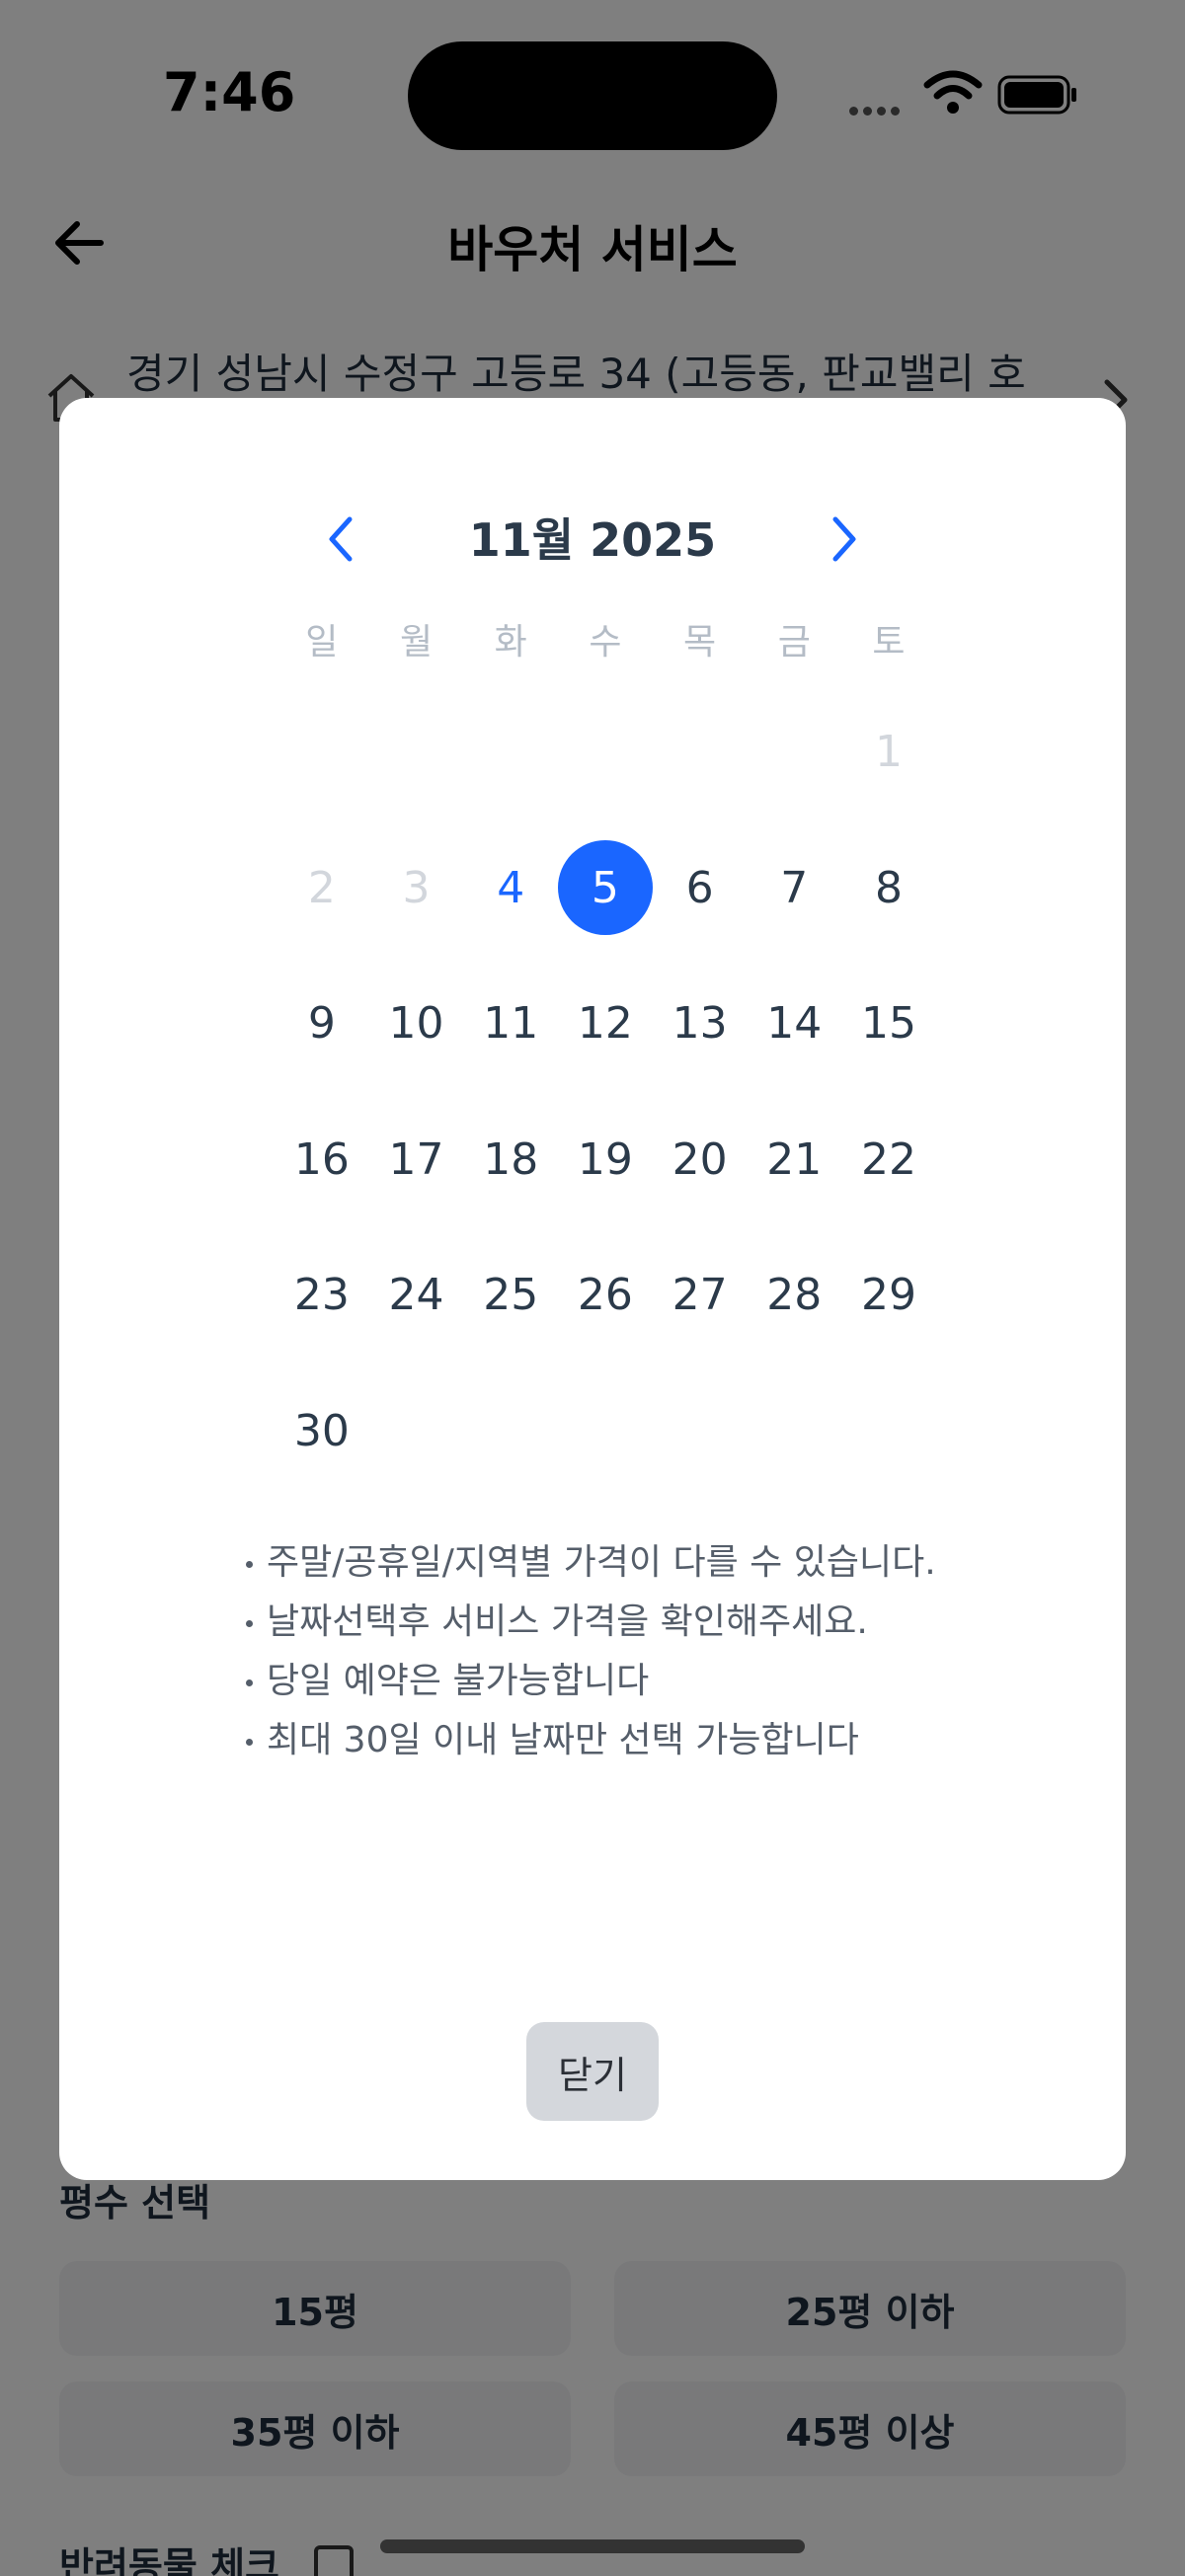 The image size is (1185, 2576). Describe the element at coordinates (592, 540) in the screenshot. I see `month-title: 11월 2025` at that location.